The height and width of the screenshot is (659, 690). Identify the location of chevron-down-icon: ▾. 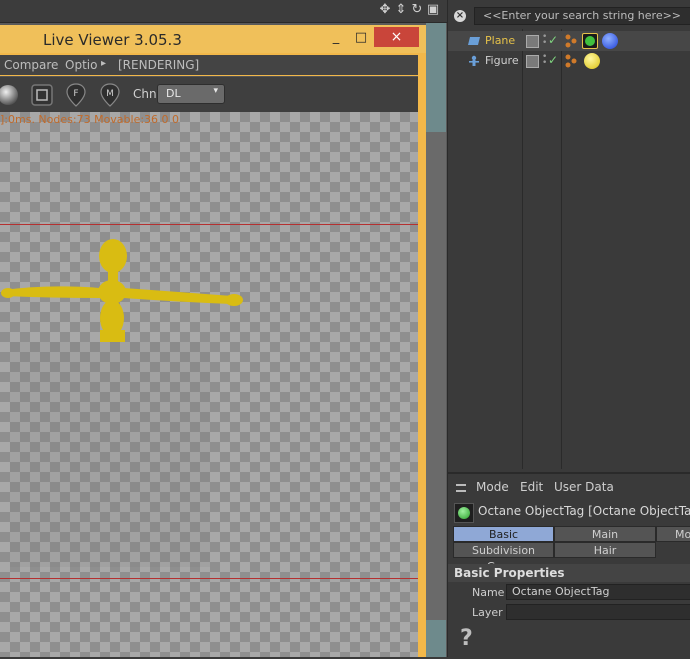
(215, 91).